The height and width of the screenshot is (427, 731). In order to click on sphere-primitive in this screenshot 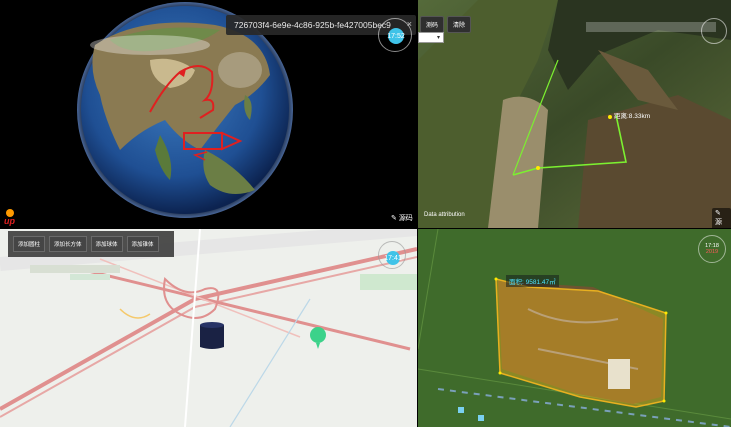, I will do `click(318, 335)`.